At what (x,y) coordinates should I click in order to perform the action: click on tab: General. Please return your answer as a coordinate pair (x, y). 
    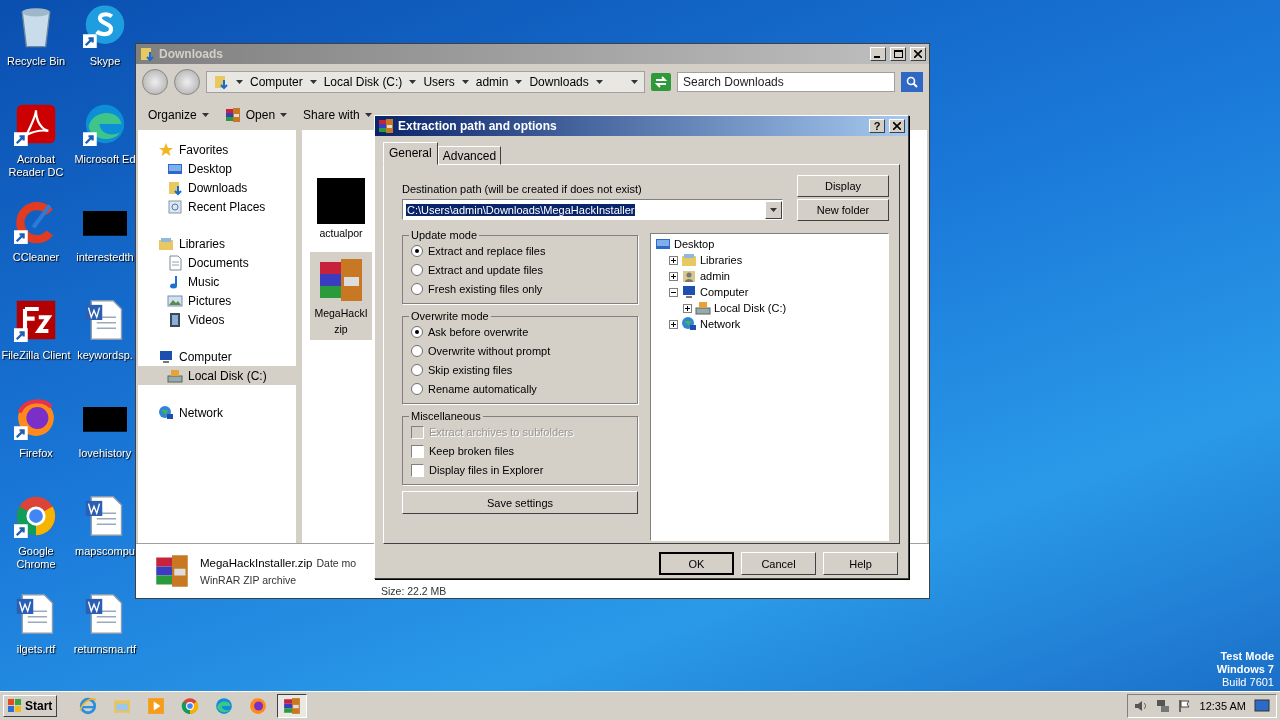
    Looking at the image, I should click on (410, 153).